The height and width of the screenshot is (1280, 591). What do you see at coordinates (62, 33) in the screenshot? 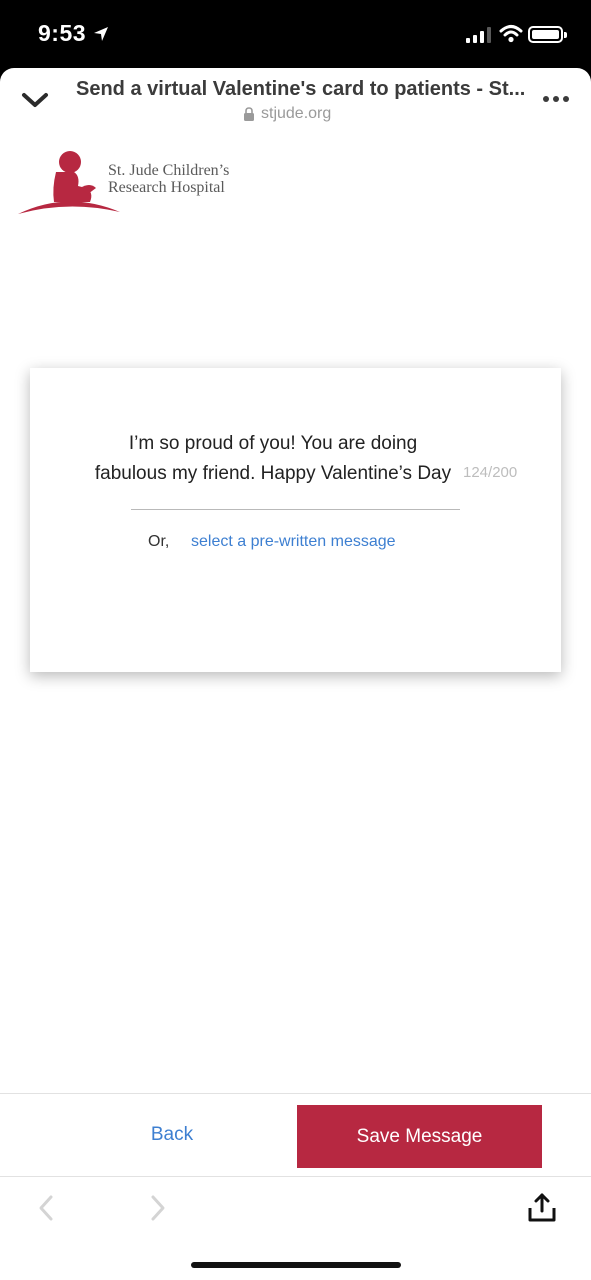
I see `status-time: 9:53` at bounding box center [62, 33].